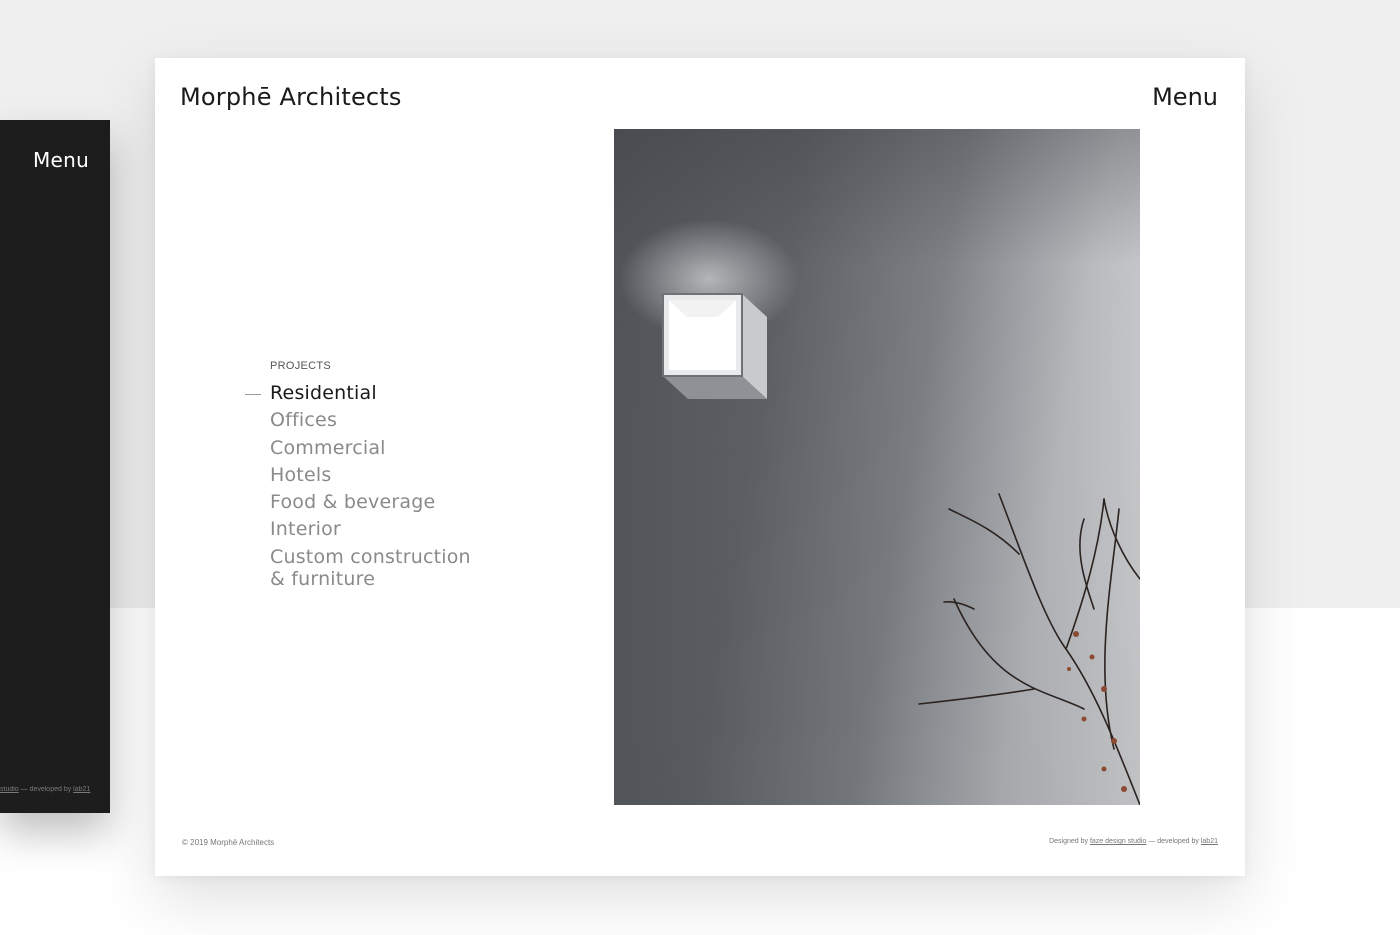 This screenshot has height=935, width=1400. I want to click on nav-item-label-line2: & furniture, so click(323, 579).